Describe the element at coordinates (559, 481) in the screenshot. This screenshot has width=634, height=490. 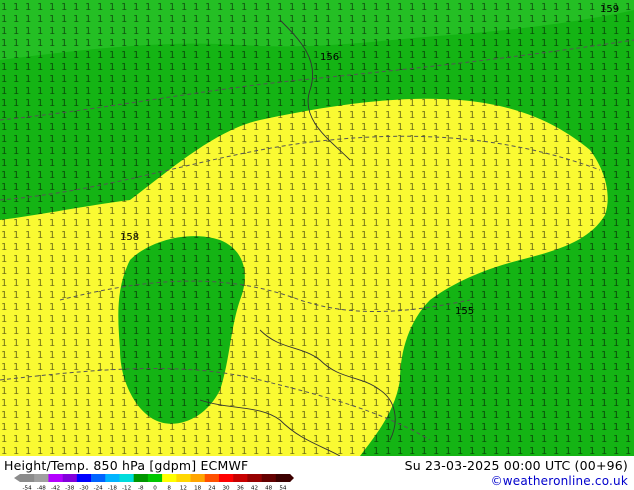
I see `credit-link: ©weatheronline.co.uk` at that location.